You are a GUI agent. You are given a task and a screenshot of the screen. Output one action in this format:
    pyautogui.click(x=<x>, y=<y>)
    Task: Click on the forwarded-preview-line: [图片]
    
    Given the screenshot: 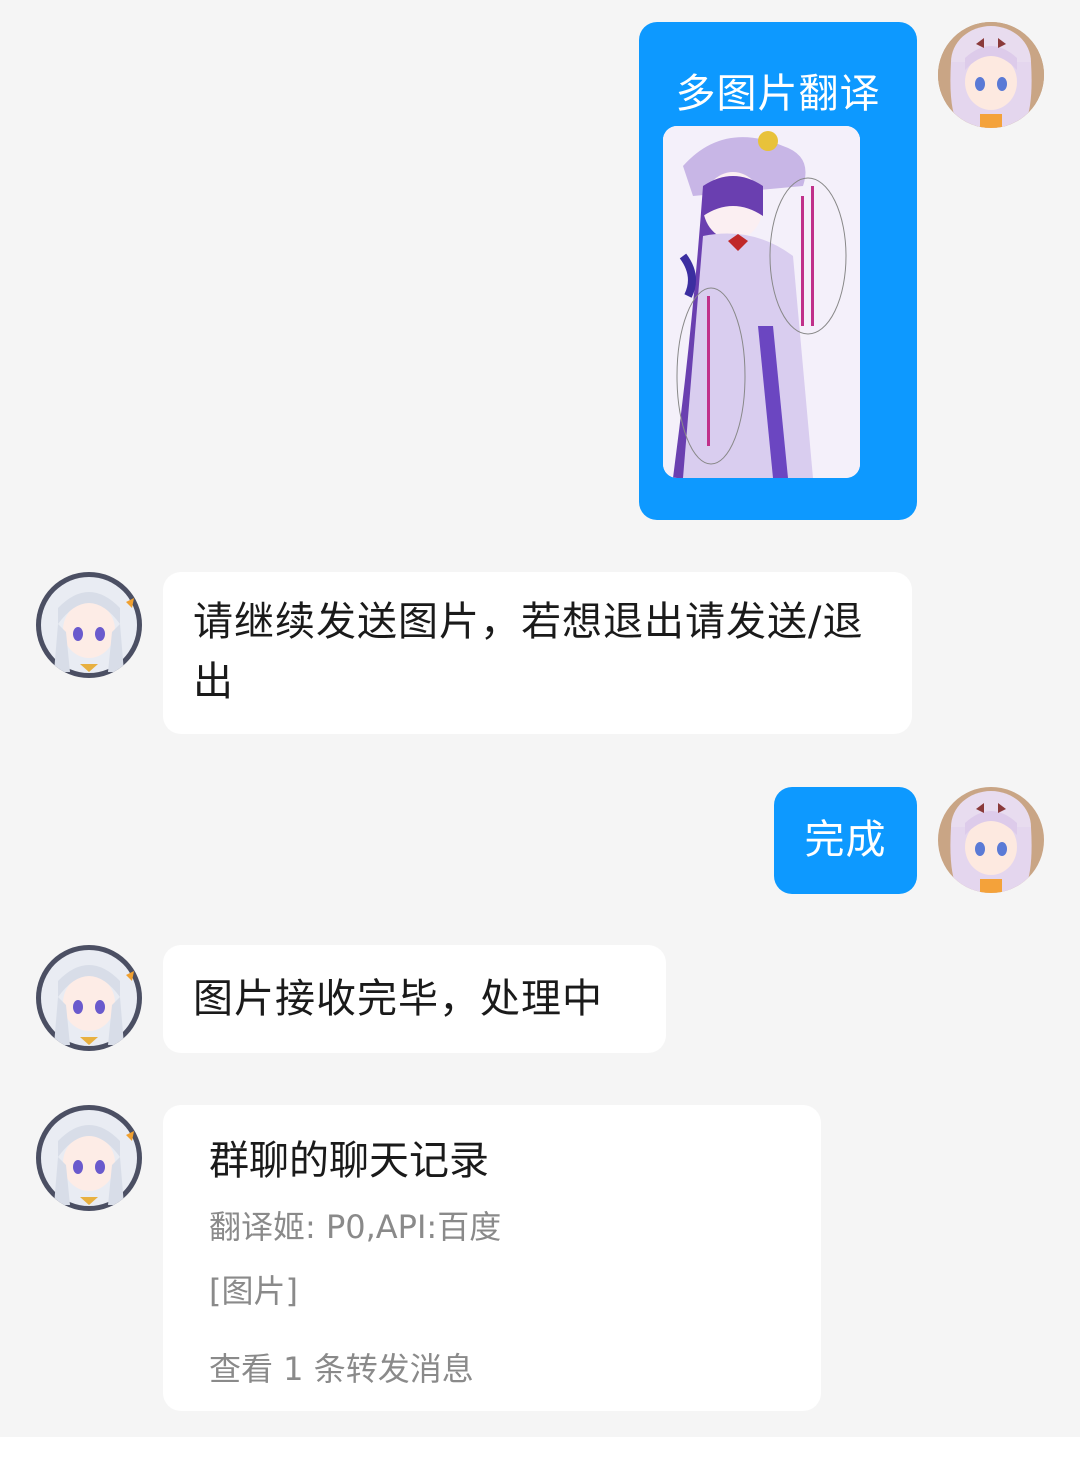 What is the action you would take?
    pyautogui.click(x=253, y=1291)
    